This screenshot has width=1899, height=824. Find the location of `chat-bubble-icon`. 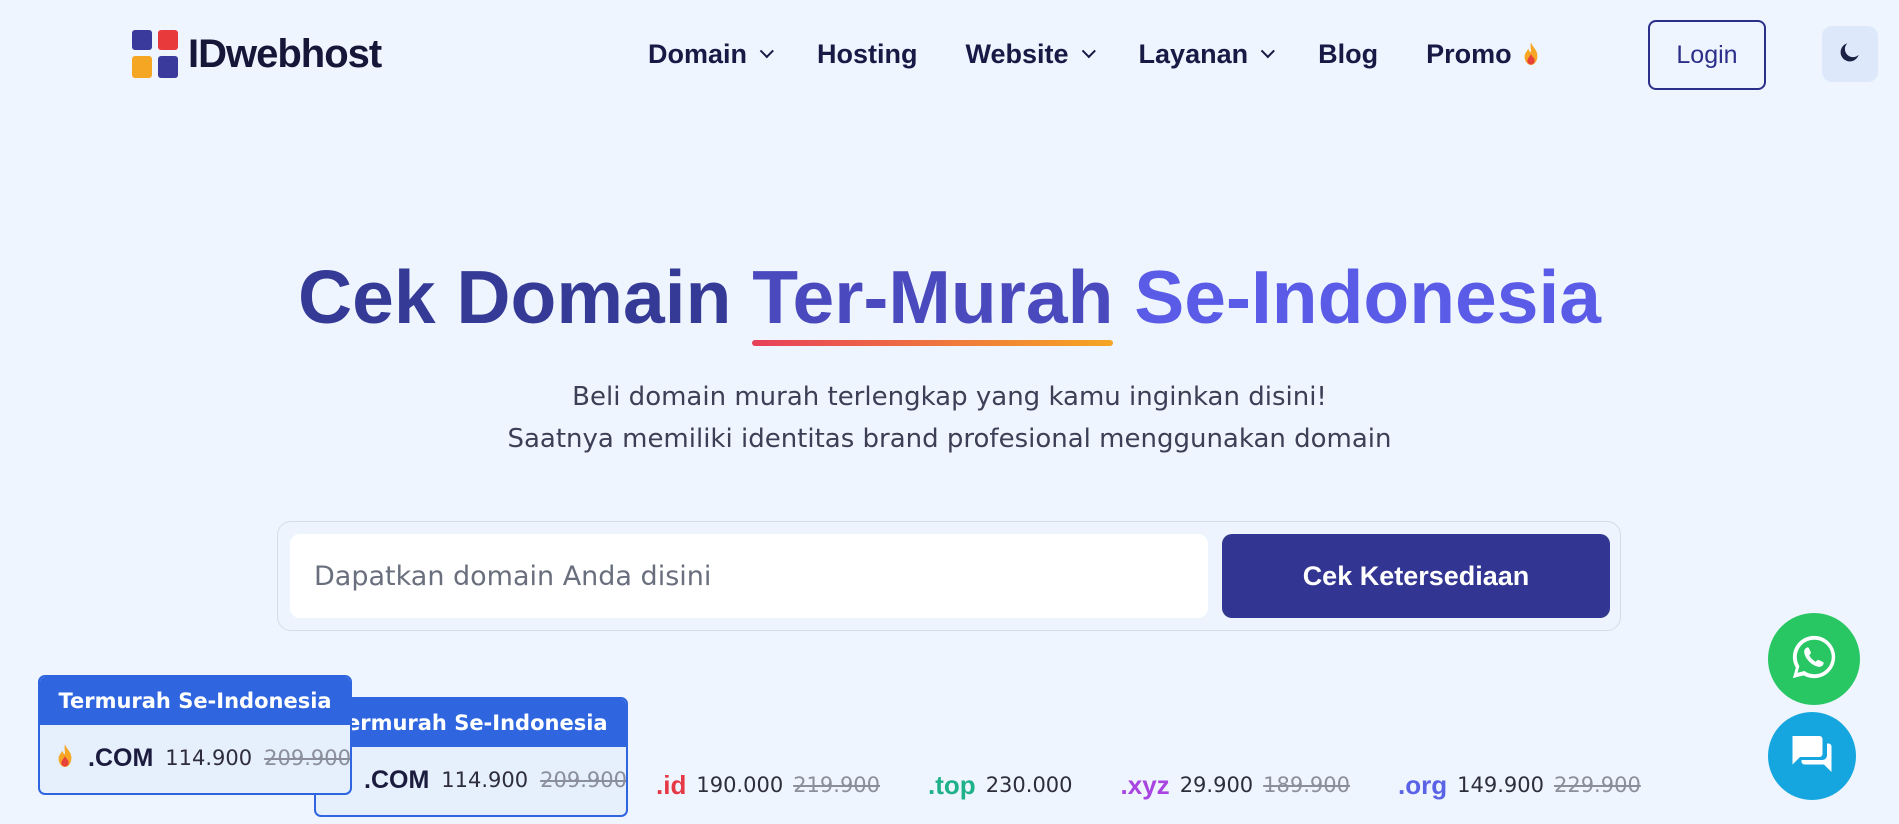

chat-bubble-icon is located at coordinates (1812, 756).